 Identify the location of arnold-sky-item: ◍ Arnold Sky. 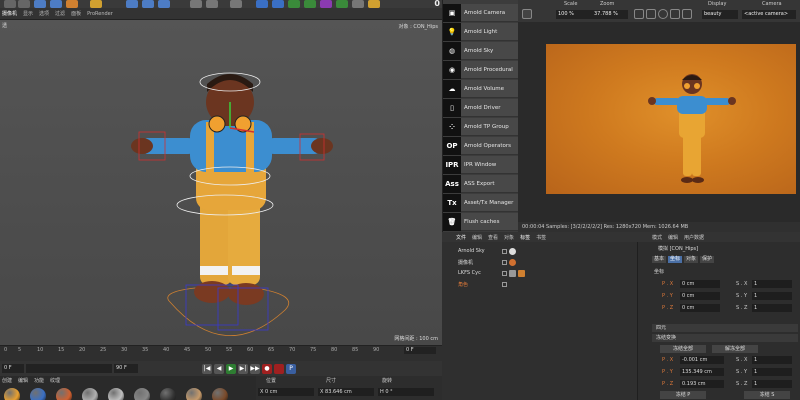
(481, 50).